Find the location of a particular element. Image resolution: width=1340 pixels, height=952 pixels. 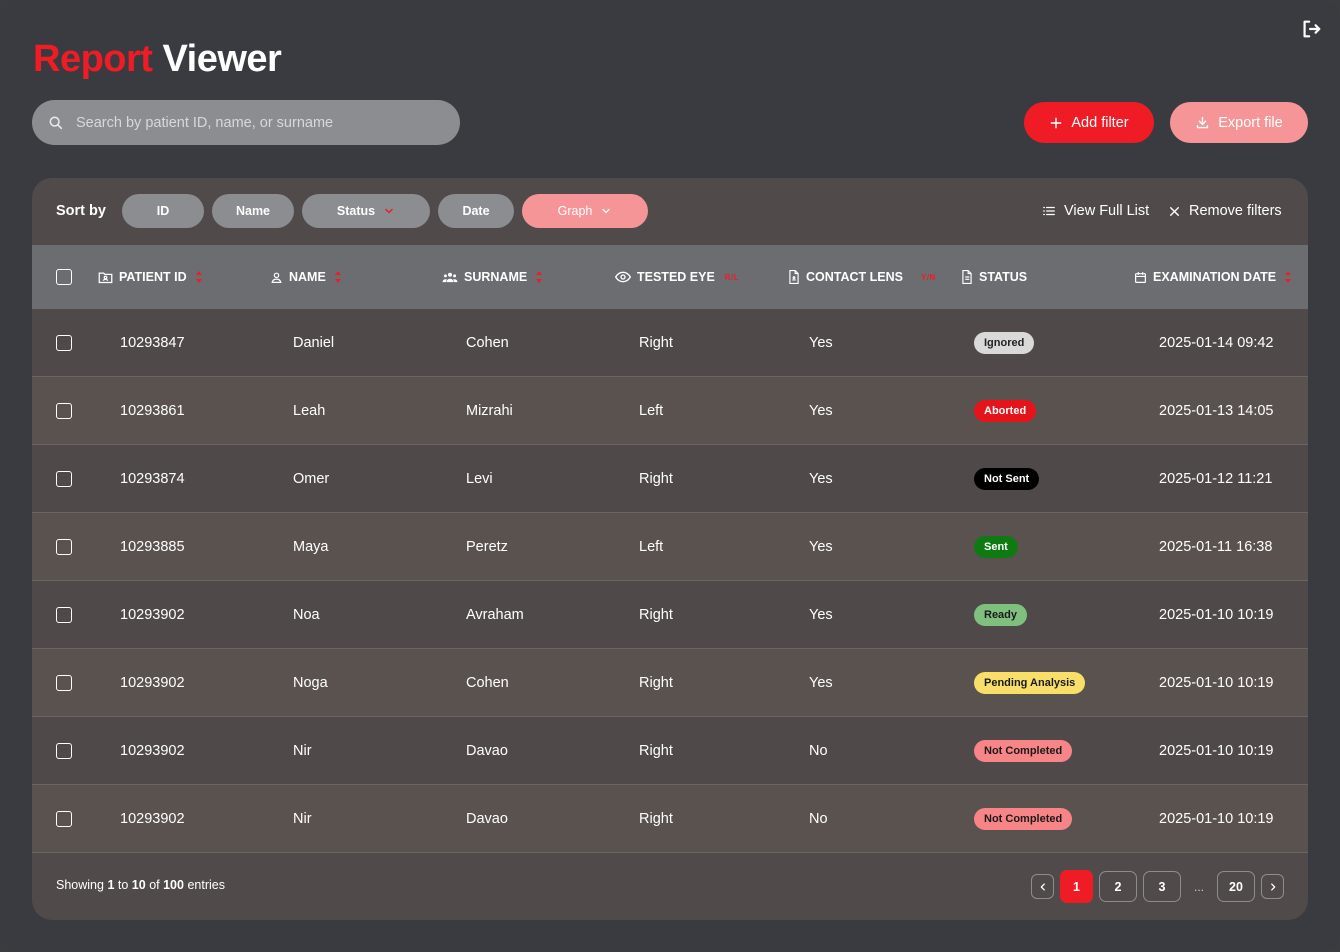

cell-name: Noa is located at coordinates (306, 615).